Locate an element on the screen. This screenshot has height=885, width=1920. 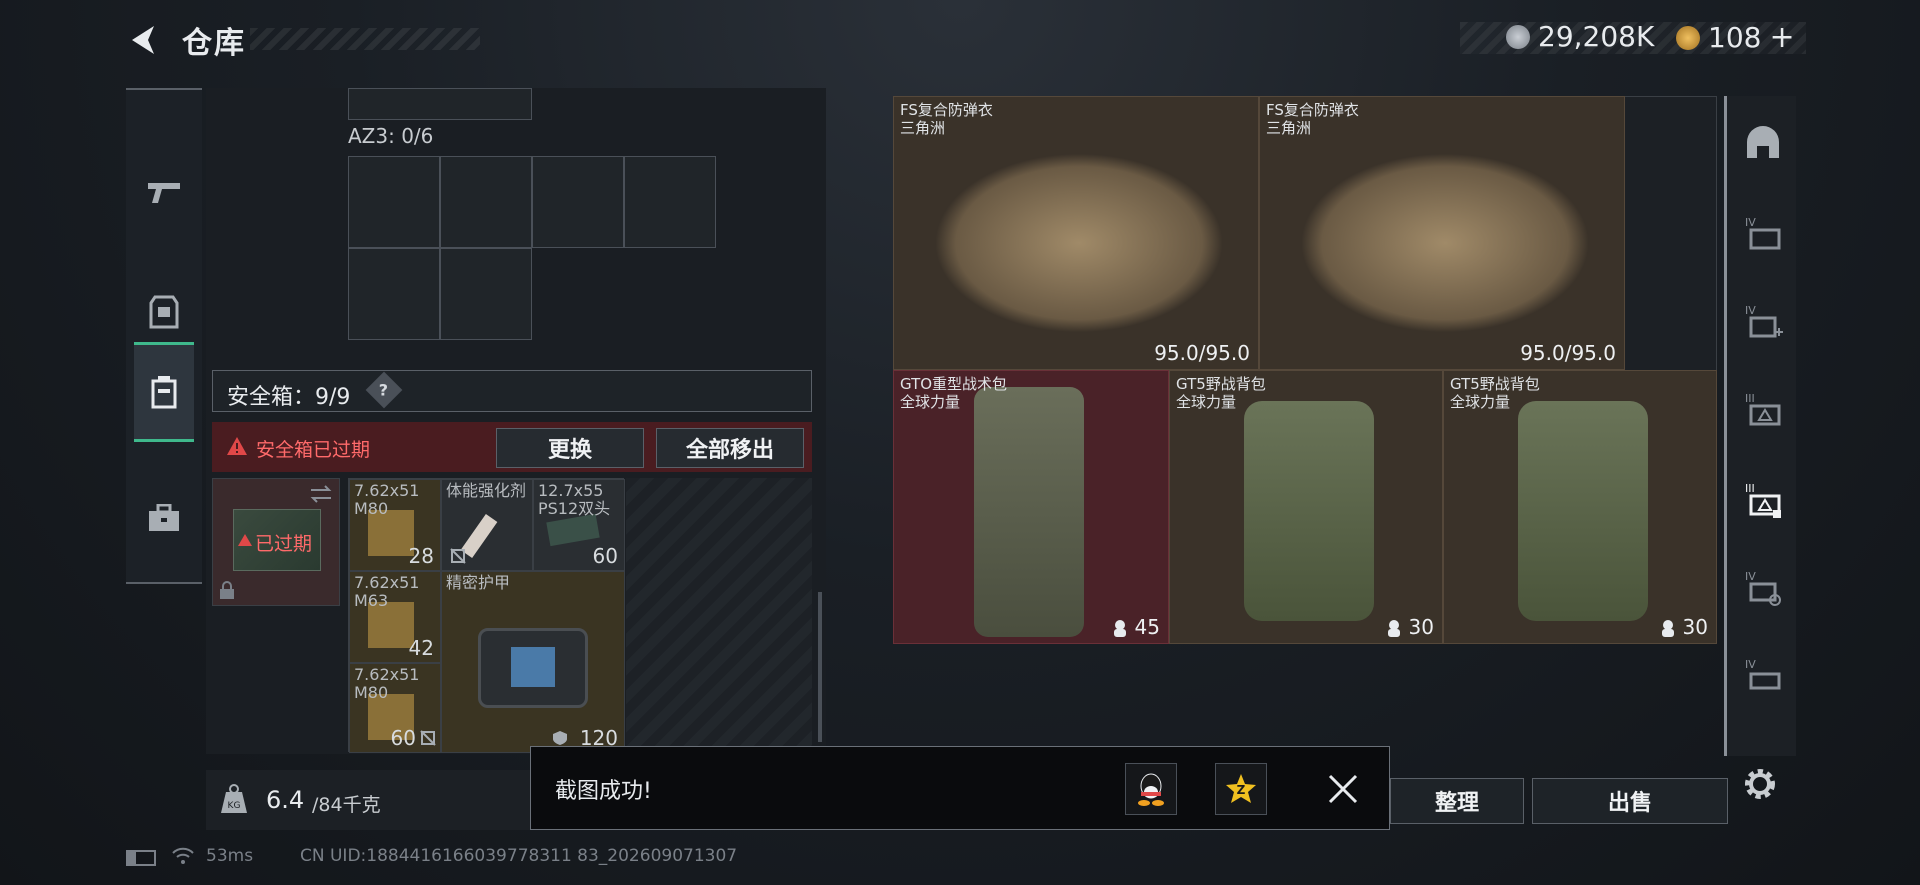
filter-armor-iv-search: IV is located at coordinates (1763, 588).